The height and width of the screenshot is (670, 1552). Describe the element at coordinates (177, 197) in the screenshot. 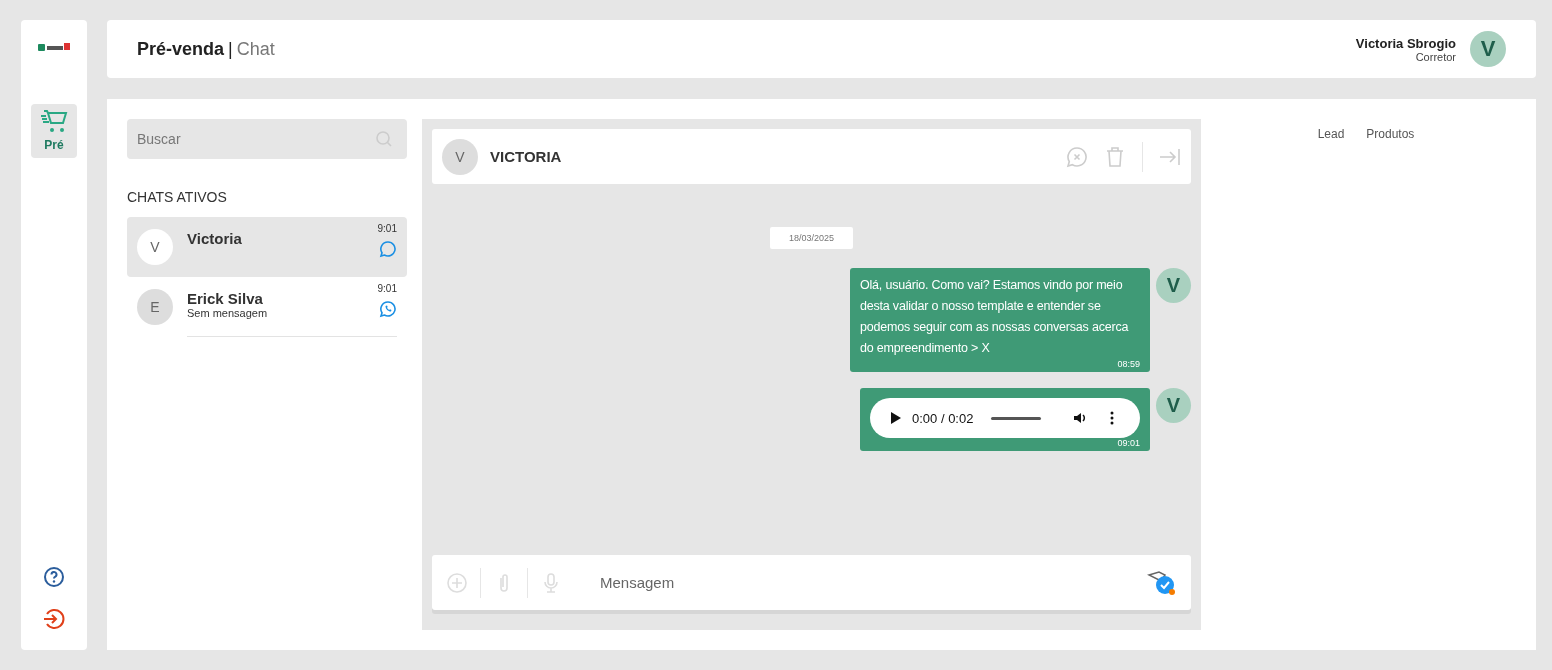

I see `section-title: CHATS ATIVOS` at that location.